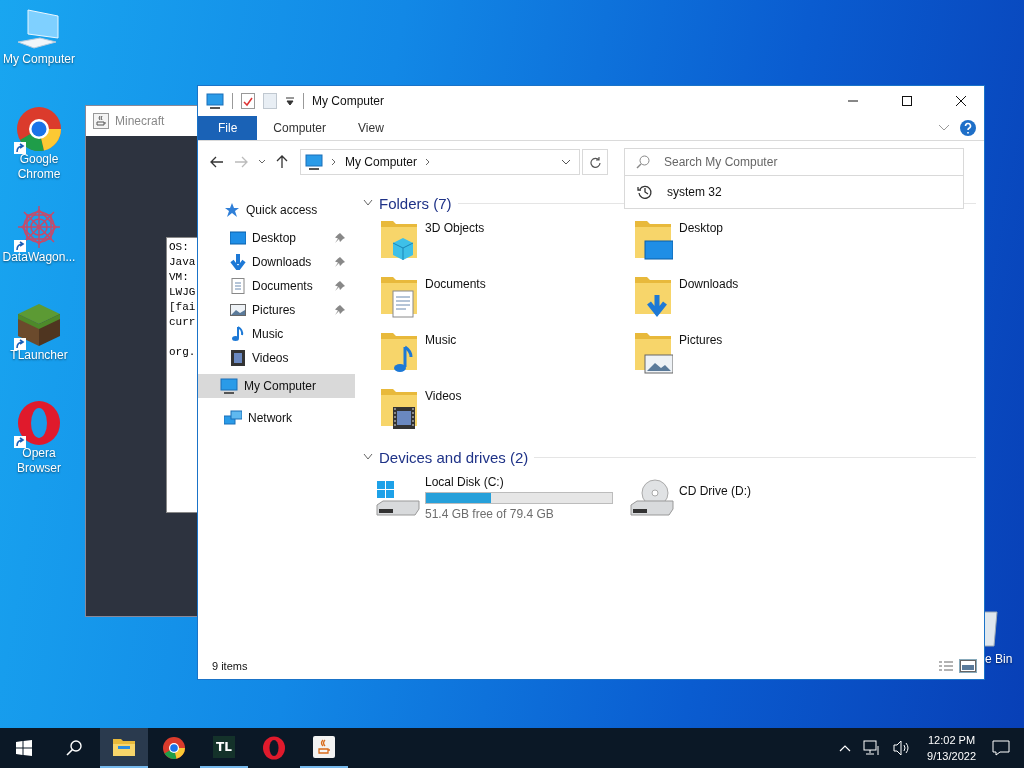 Image resolution: width=1024 pixels, height=768 pixels. What do you see at coordinates (519, 482) in the screenshot?
I see `drive-name: Local Disk (C:)` at bounding box center [519, 482].